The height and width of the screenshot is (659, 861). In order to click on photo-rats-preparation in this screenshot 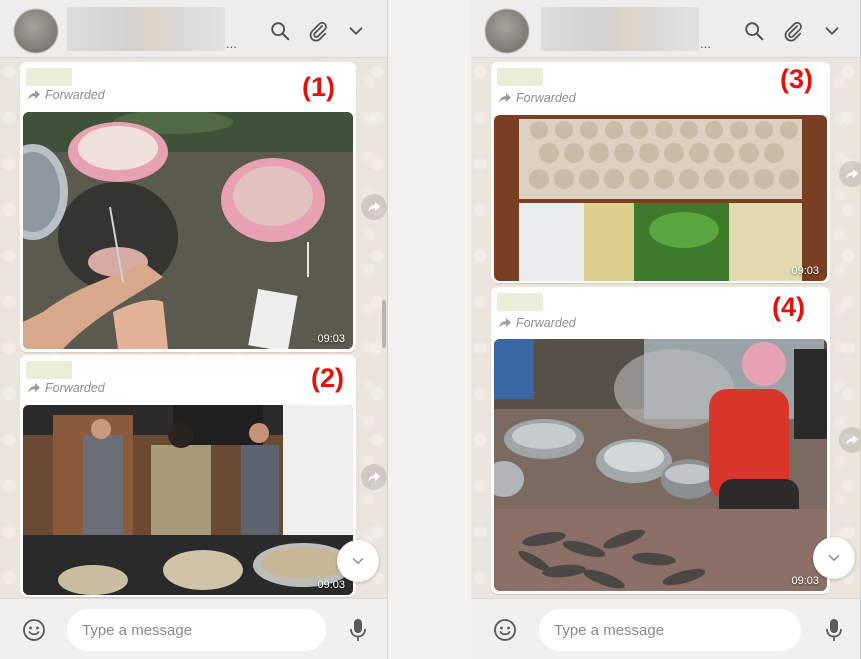, I will do `click(660, 465)`.